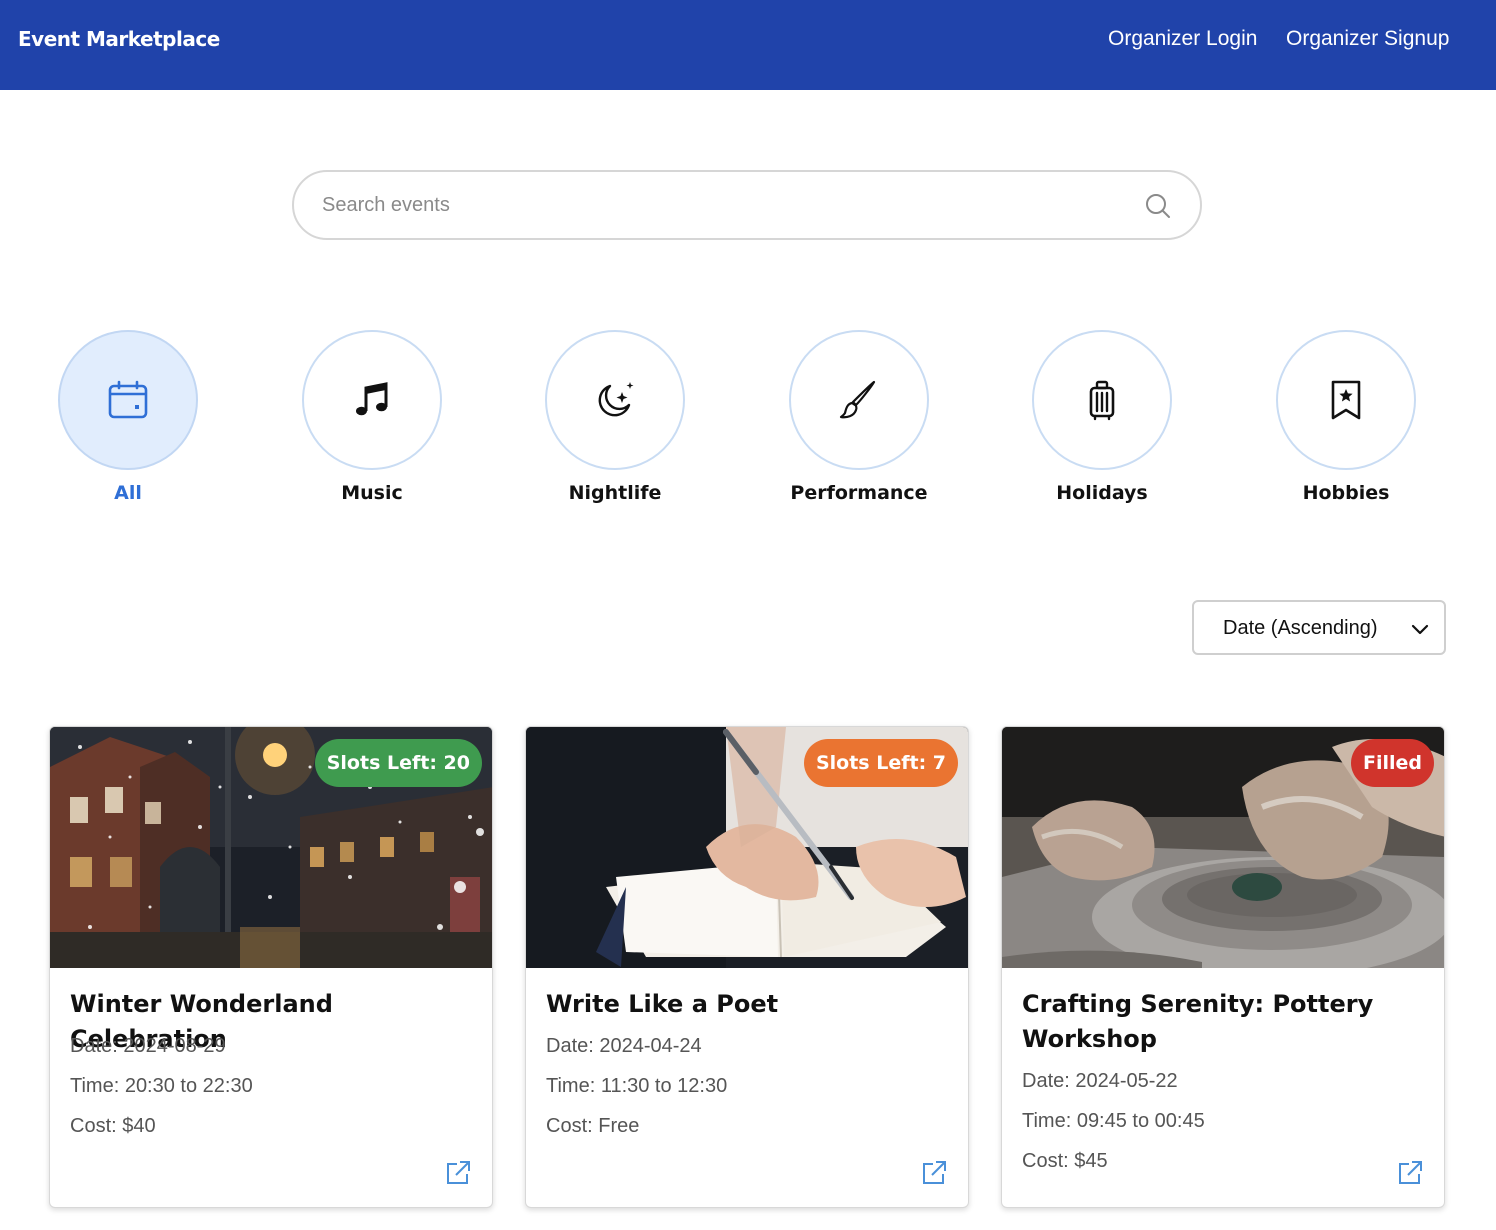  What do you see at coordinates (1100, 1081) in the screenshot?
I see `event-date: Date: 2024-05-22` at bounding box center [1100, 1081].